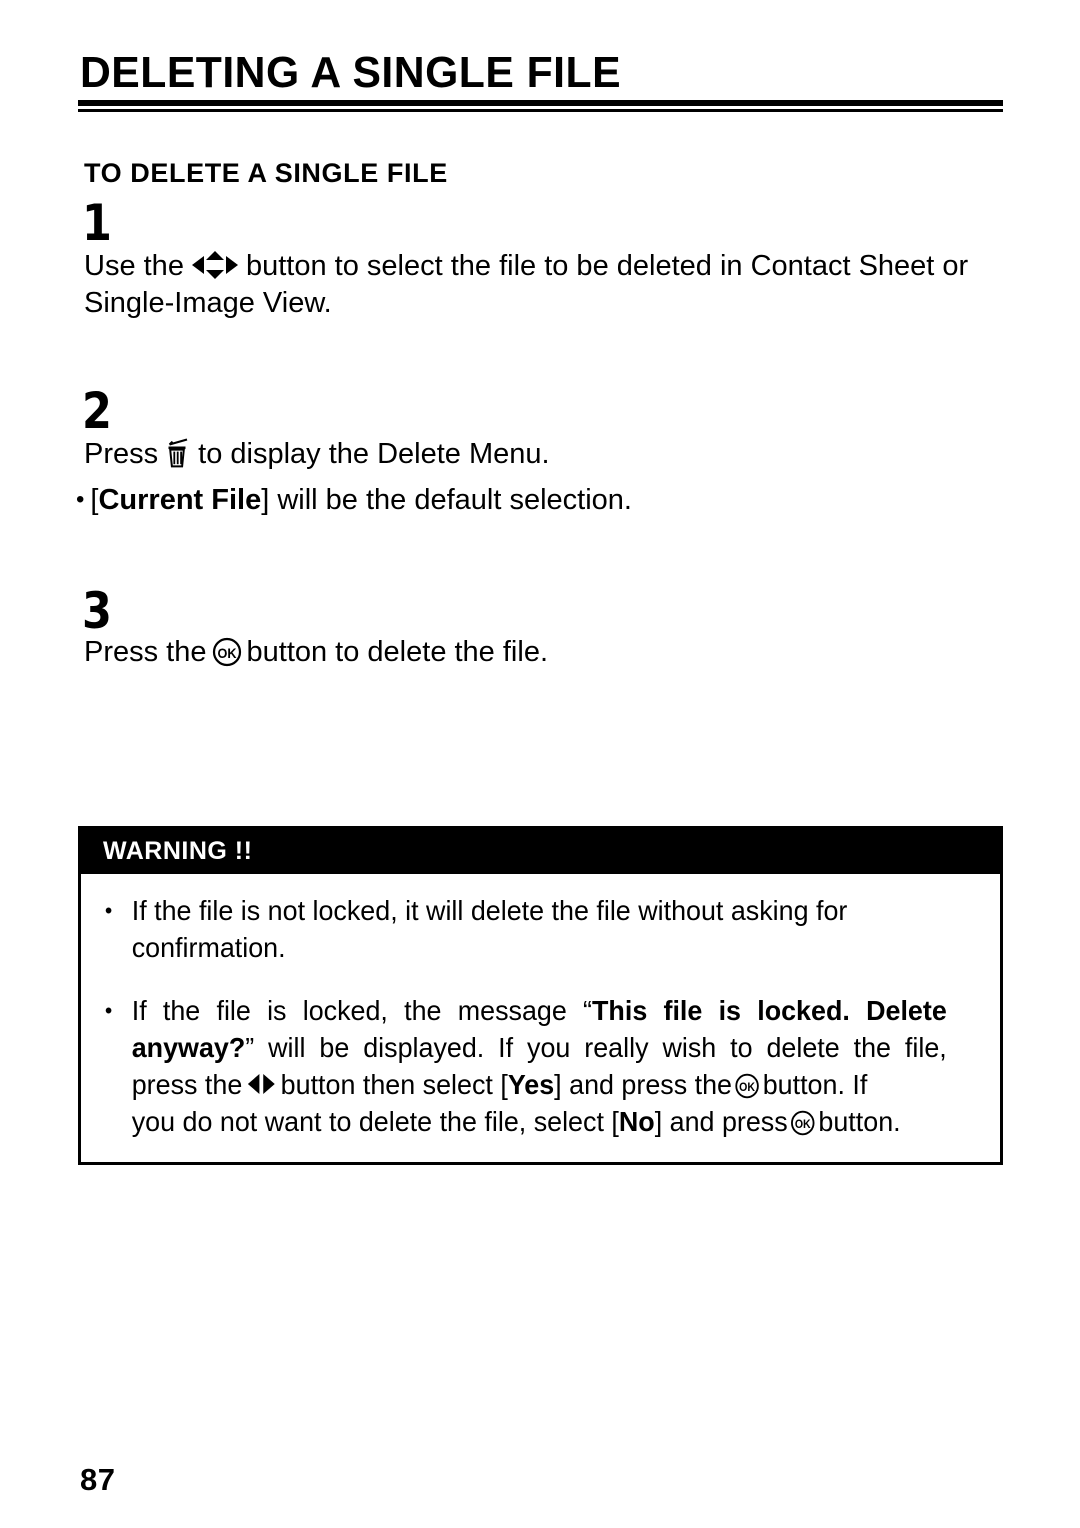 This screenshot has height=1528, width=1080. I want to click on step-2-bullet-text: will be the default selection., so click(450, 500).